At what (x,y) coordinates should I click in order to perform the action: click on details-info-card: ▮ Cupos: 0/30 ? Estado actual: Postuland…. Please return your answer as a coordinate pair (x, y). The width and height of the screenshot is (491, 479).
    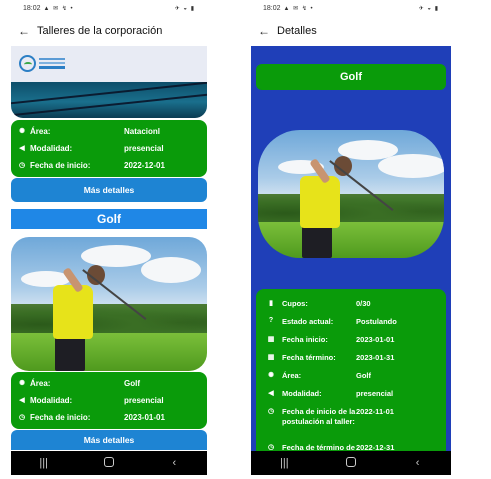
    Looking at the image, I should click on (351, 370).